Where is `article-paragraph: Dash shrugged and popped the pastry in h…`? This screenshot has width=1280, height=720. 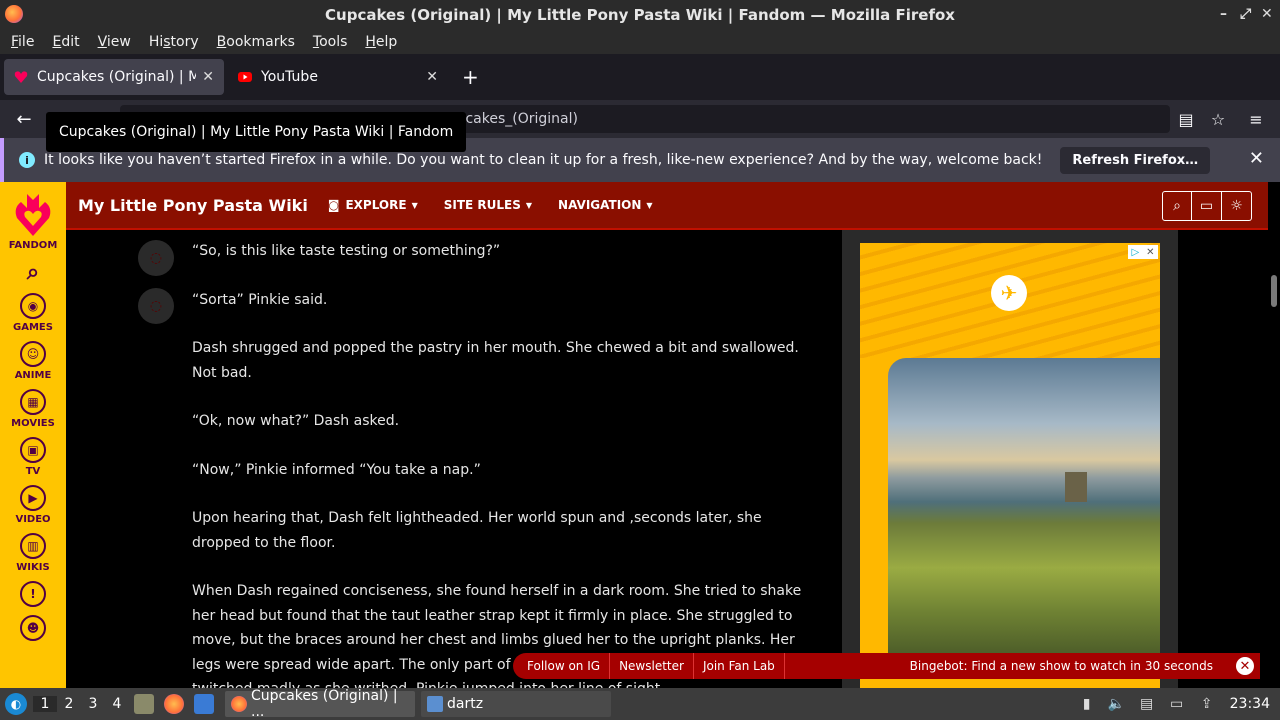 article-paragraph: Dash shrugged and popped the pastry in h… is located at coordinates (495, 360).